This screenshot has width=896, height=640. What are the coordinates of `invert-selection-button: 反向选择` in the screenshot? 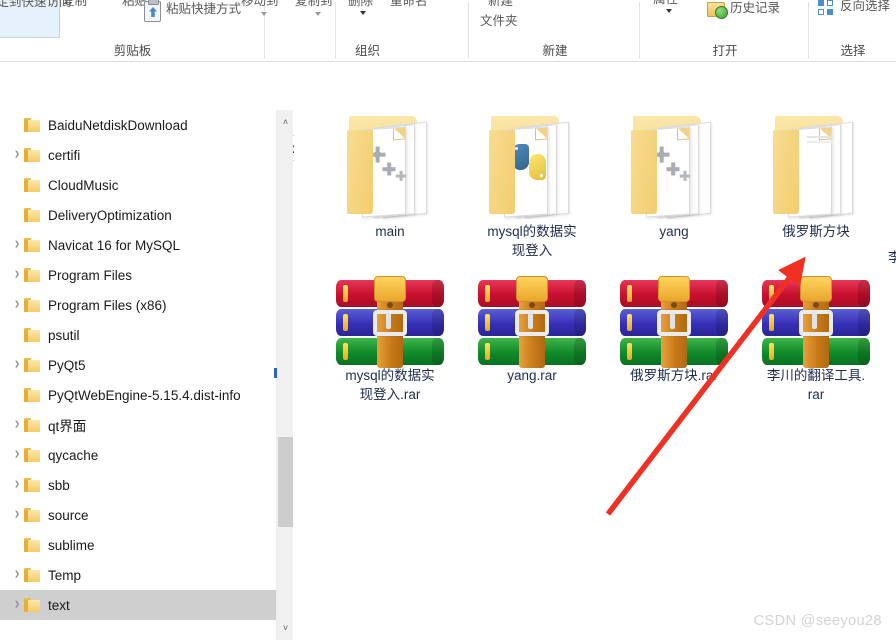 It's located at (865, 7).